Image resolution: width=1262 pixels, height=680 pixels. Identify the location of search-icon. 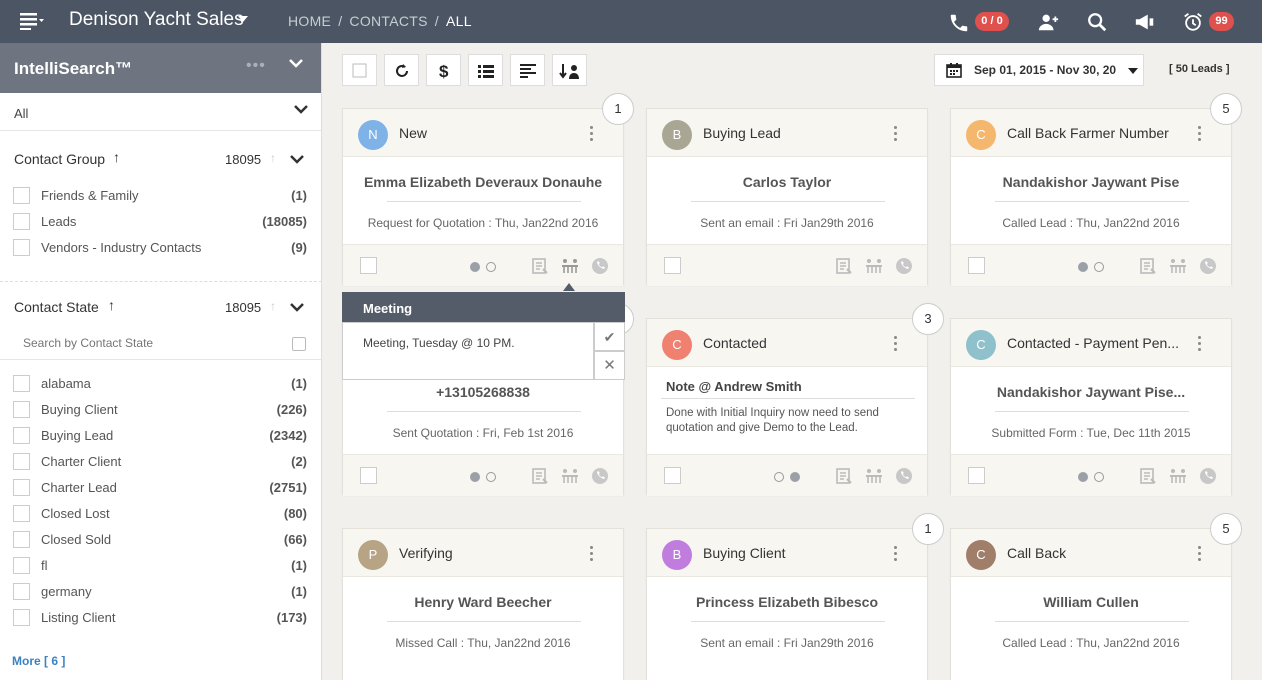
(1097, 22).